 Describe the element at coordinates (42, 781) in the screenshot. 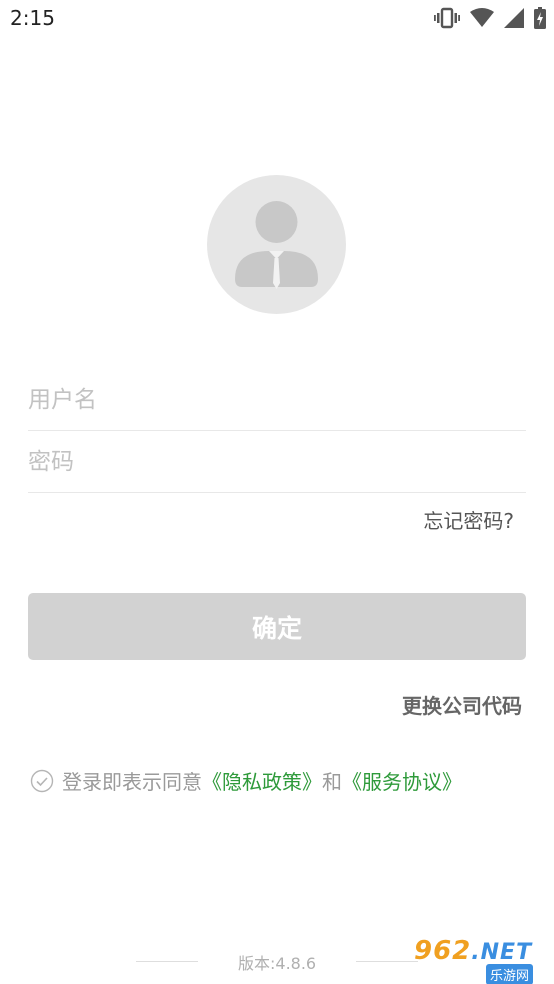

I see `check-circle-icon` at that location.